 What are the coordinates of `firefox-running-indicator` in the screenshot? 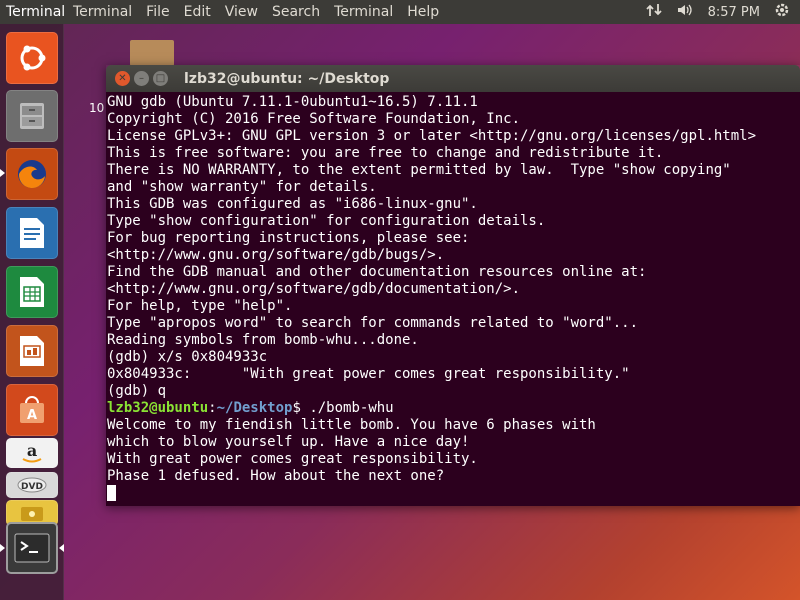 It's located at (2, 173).